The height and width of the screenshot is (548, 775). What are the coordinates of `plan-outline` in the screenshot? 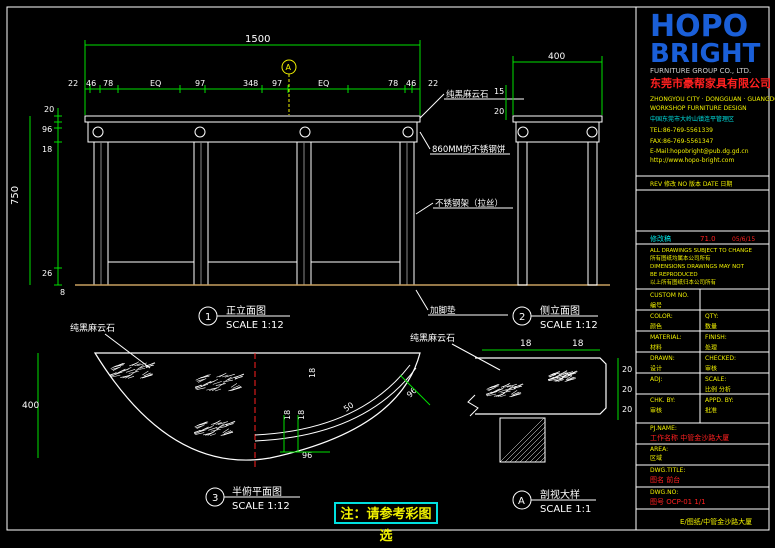 It's located at (257, 406).